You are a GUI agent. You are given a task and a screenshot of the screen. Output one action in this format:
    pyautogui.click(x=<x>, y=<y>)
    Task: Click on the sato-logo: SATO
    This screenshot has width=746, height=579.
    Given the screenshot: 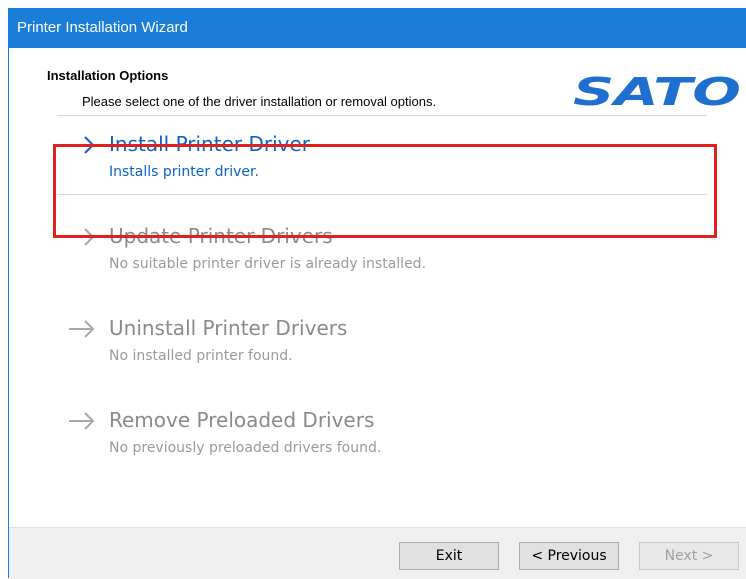 What is the action you would take?
    pyautogui.click(x=657, y=92)
    